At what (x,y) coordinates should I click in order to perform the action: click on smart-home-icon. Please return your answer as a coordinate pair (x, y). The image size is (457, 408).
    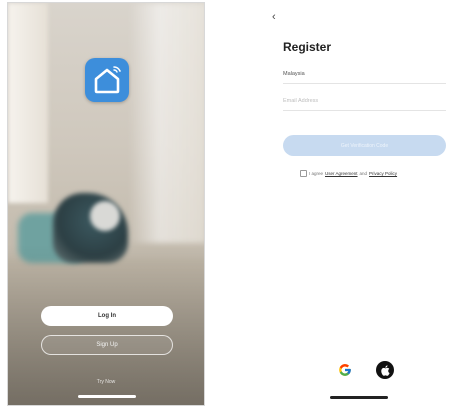
    Looking at the image, I should click on (107, 80).